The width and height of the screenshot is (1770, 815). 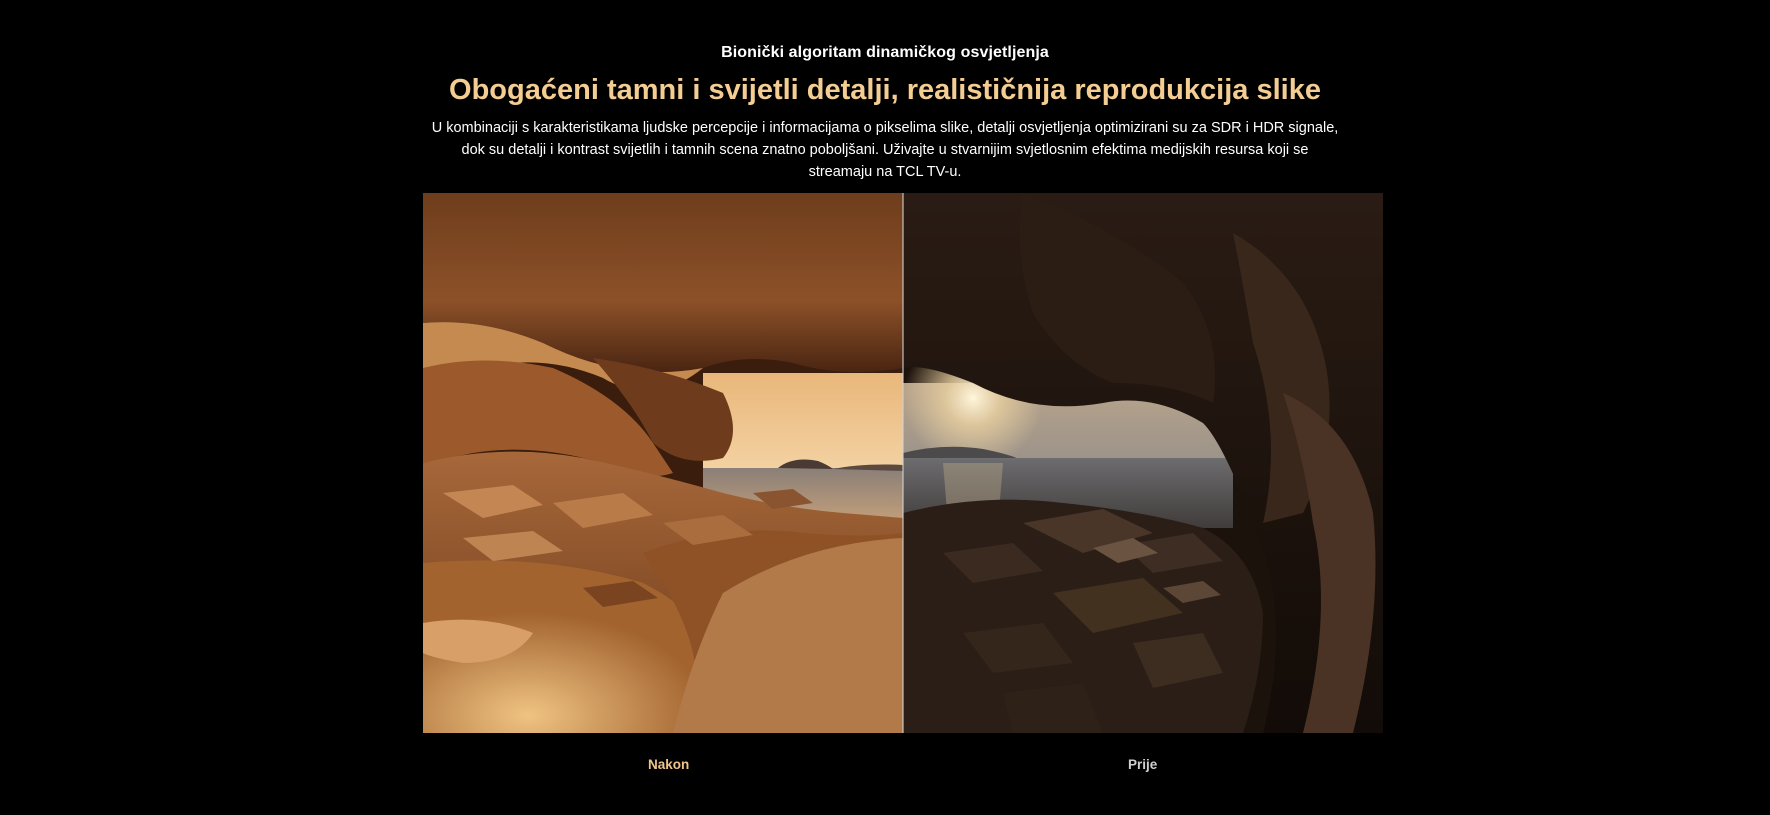 I want to click on before-label: Prije, so click(x=1143, y=764).